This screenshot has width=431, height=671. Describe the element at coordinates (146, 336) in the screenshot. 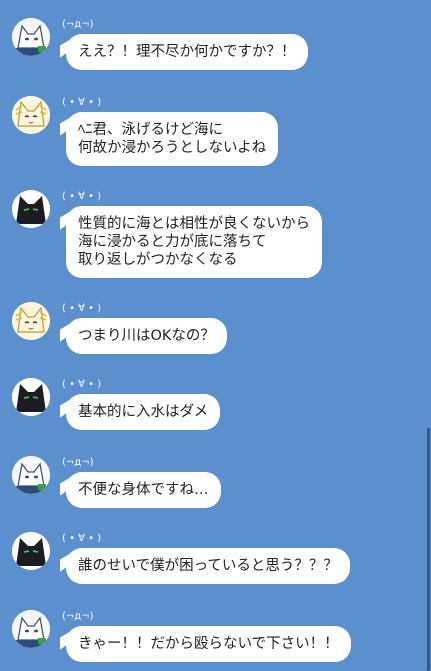

I see `message-bubble: つまり川はOKなの？` at that location.